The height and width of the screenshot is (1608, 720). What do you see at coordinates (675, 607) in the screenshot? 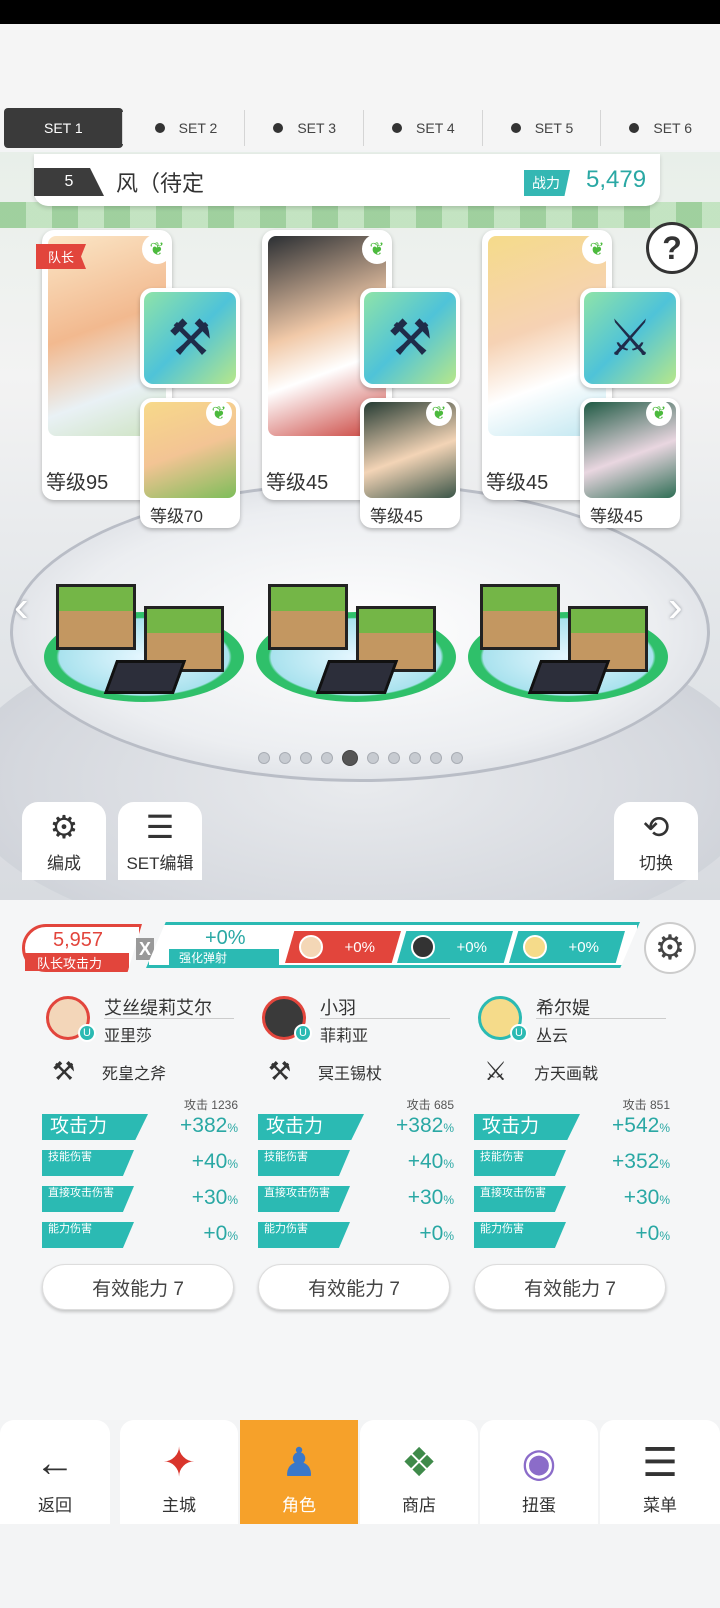
I see `next-arrow-icon: ›` at bounding box center [675, 607].